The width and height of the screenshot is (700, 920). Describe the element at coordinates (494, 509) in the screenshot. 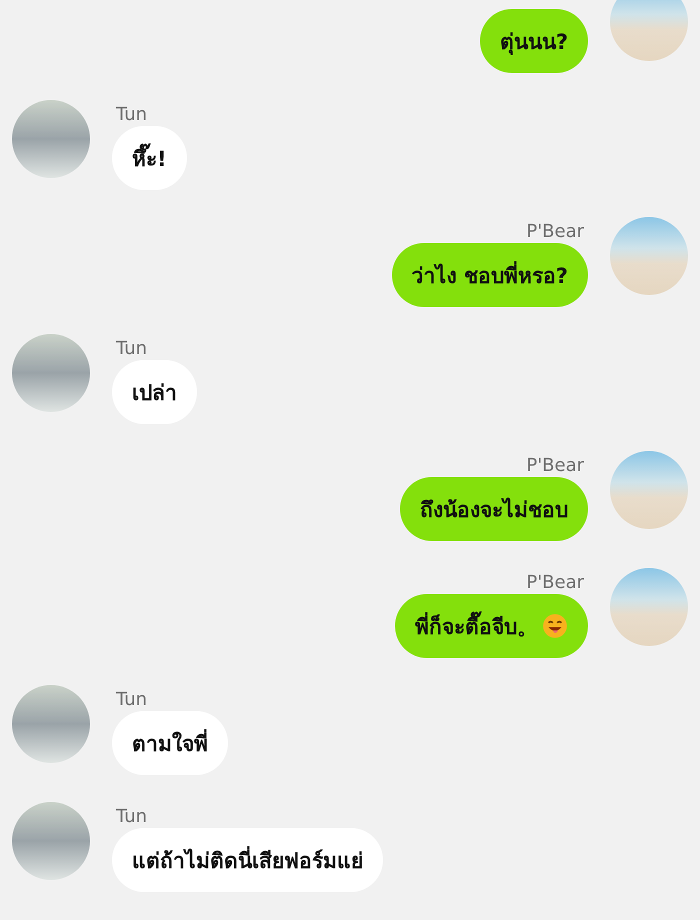

I see `message-bubble: ถึงน้องจะไม่ชอบ` at that location.